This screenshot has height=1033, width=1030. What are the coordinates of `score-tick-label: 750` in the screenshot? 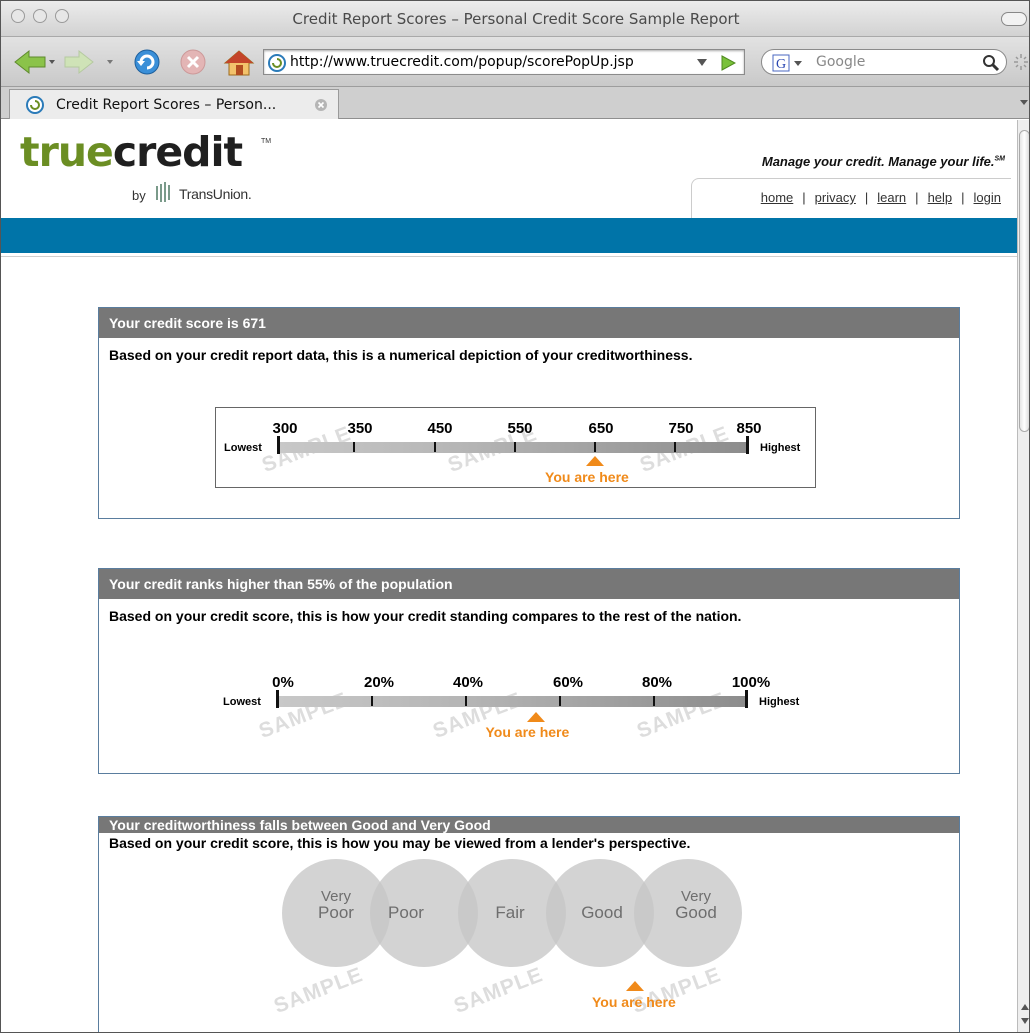 It's located at (681, 428).